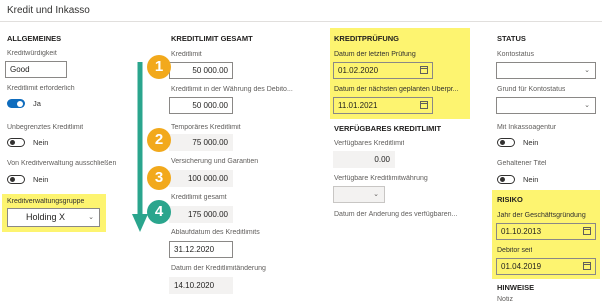  What do you see at coordinates (41, 179) in the screenshot?
I see `ausschliessen-value: Nein` at bounding box center [41, 179].